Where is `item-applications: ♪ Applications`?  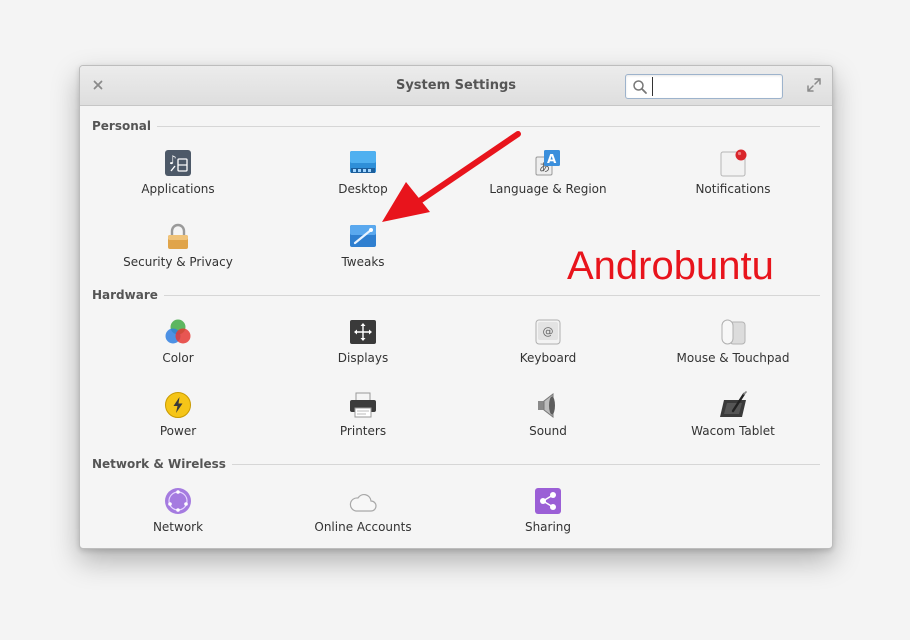
item-applications: ♪ Applications is located at coordinates (178, 177).